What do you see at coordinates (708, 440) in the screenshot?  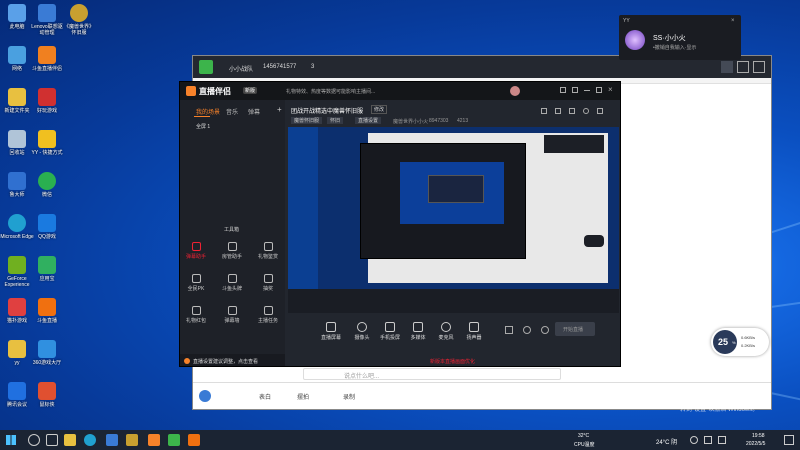 I see `volume-icon` at bounding box center [708, 440].